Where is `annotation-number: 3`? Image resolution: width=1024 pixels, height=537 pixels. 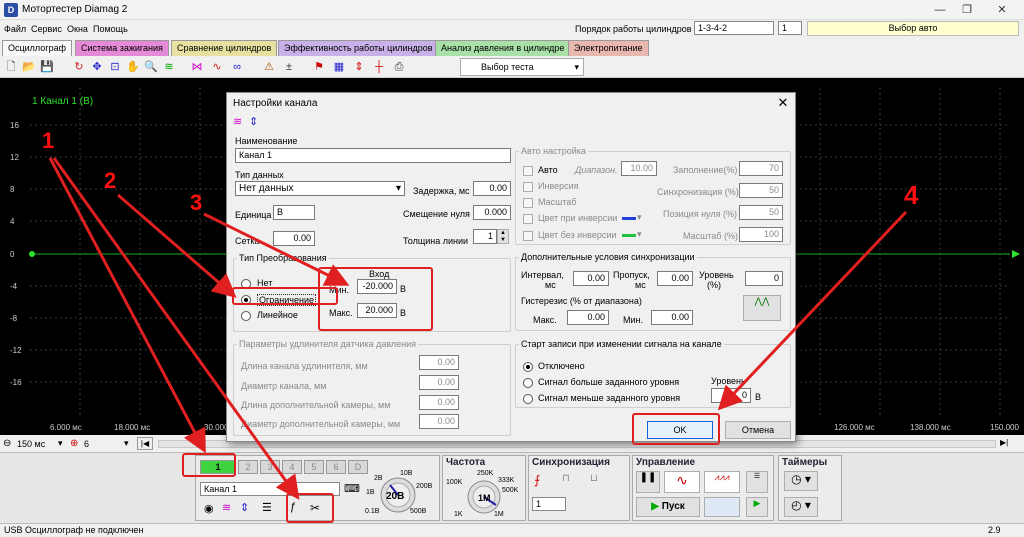 annotation-number: 3 is located at coordinates (196, 202).